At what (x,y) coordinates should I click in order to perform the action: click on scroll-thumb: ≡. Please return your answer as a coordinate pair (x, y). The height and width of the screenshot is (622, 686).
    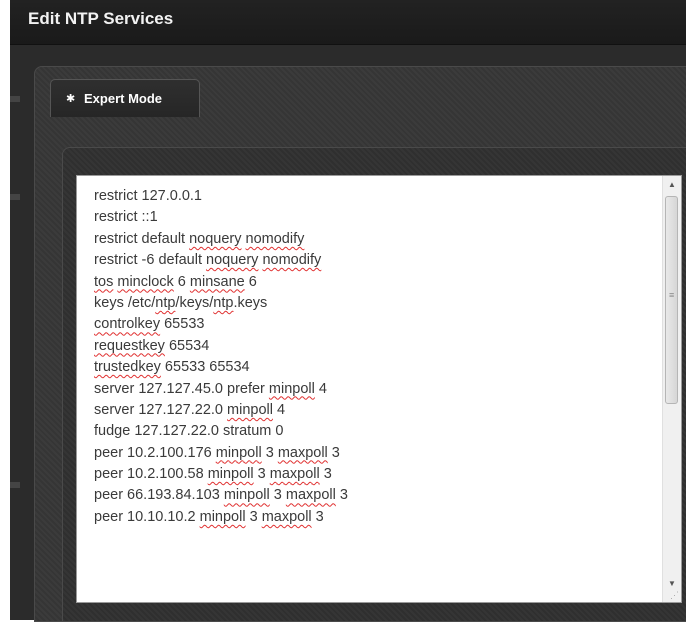
    Looking at the image, I should click on (671, 300).